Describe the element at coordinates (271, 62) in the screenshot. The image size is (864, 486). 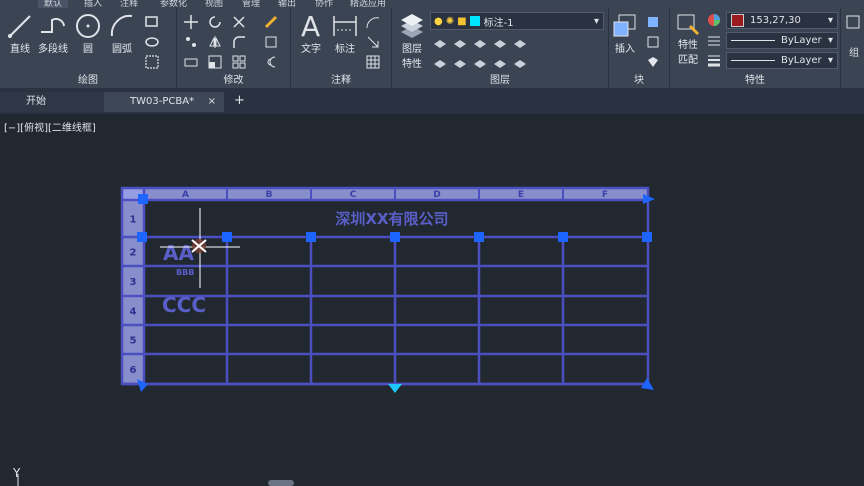
I see `offset-icon` at that location.